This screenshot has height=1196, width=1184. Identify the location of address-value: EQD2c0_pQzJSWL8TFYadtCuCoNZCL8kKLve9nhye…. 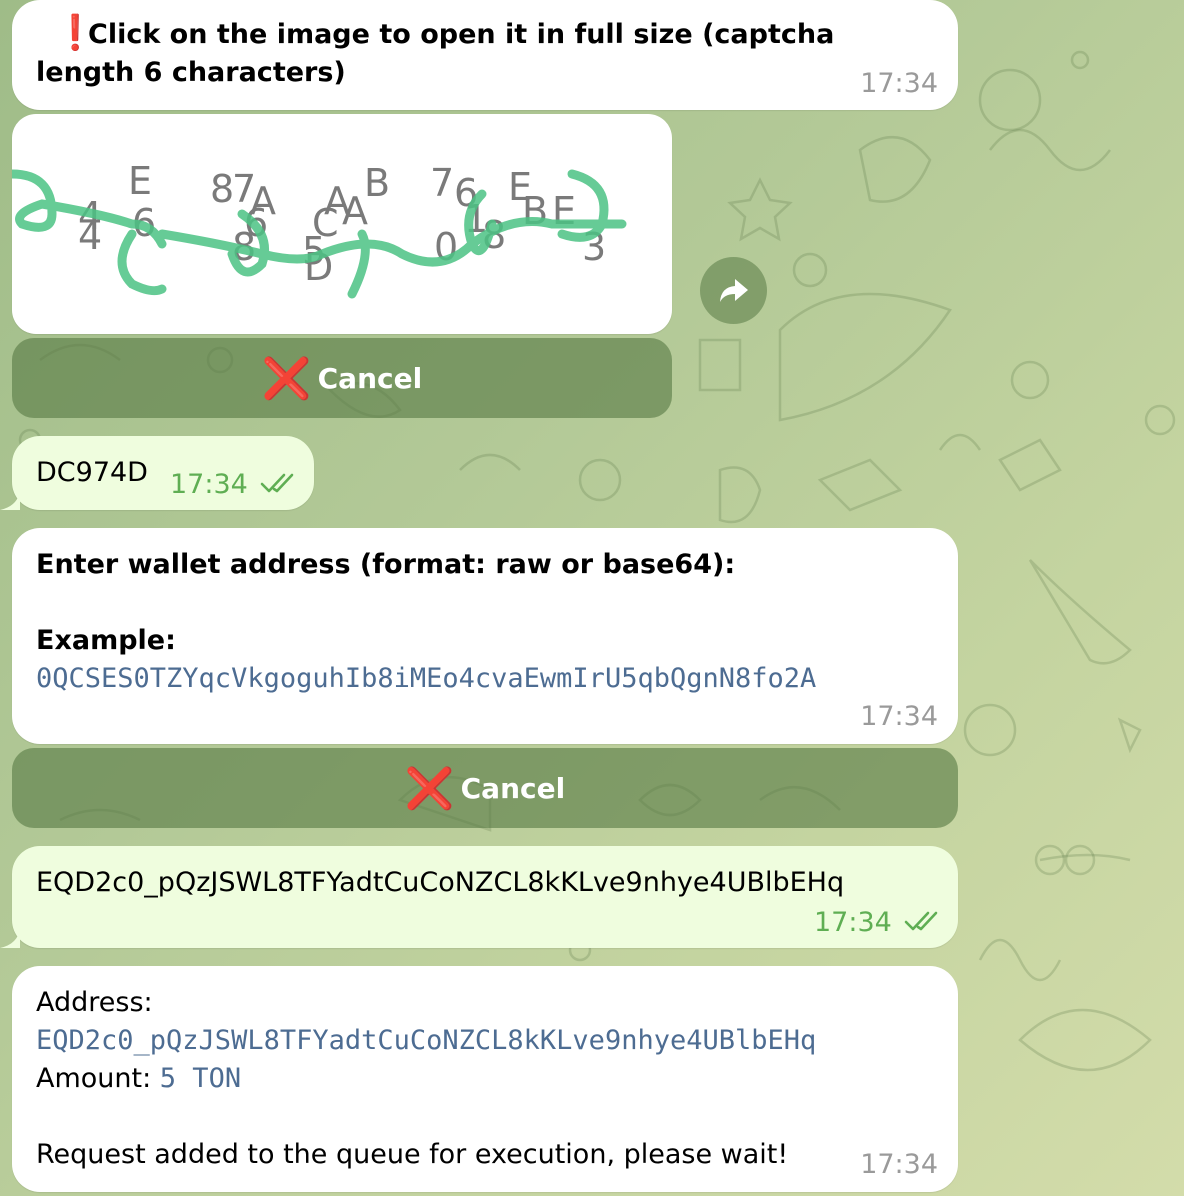
(426, 1041).